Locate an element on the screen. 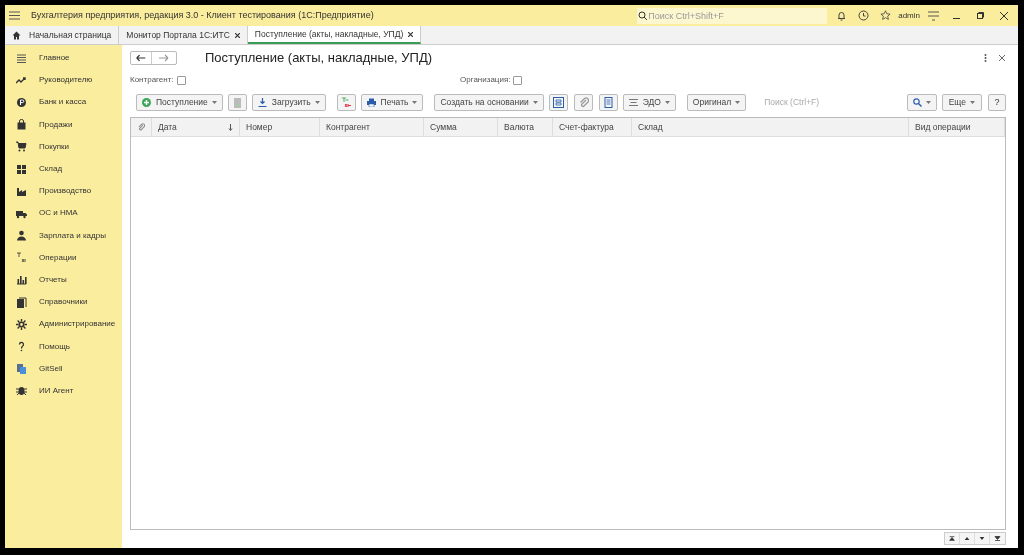 This screenshot has width=1024, height=555. toolbar-button: Создать на основании is located at coordinates (489, 102).